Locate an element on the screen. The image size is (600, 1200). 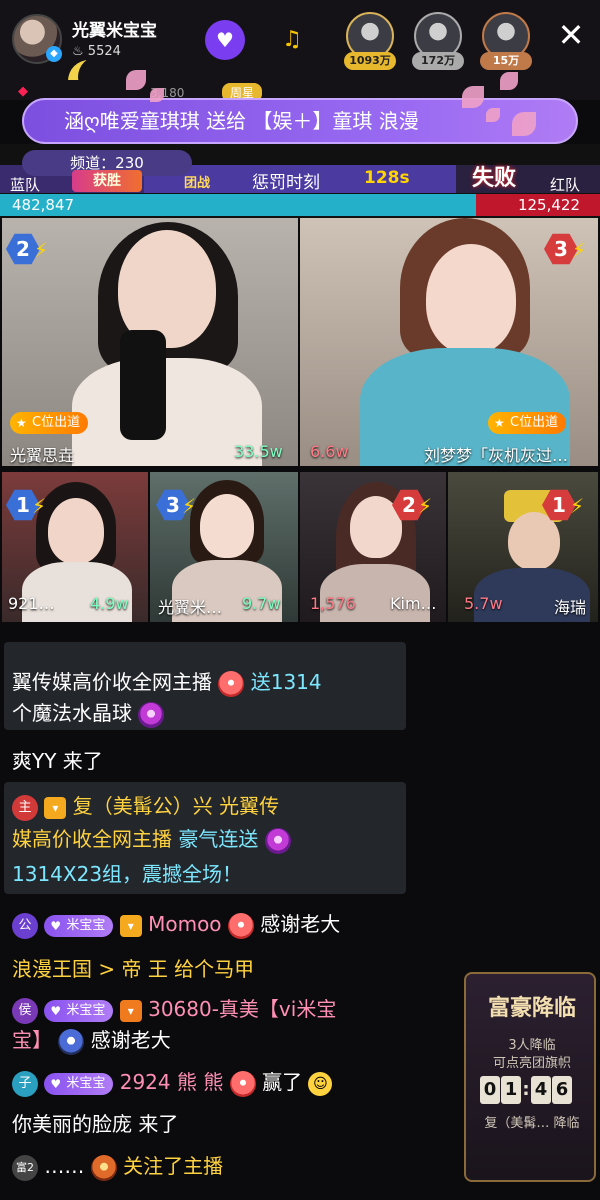
tile-host-name: 海瑞 is located at coordinates (570, 607).